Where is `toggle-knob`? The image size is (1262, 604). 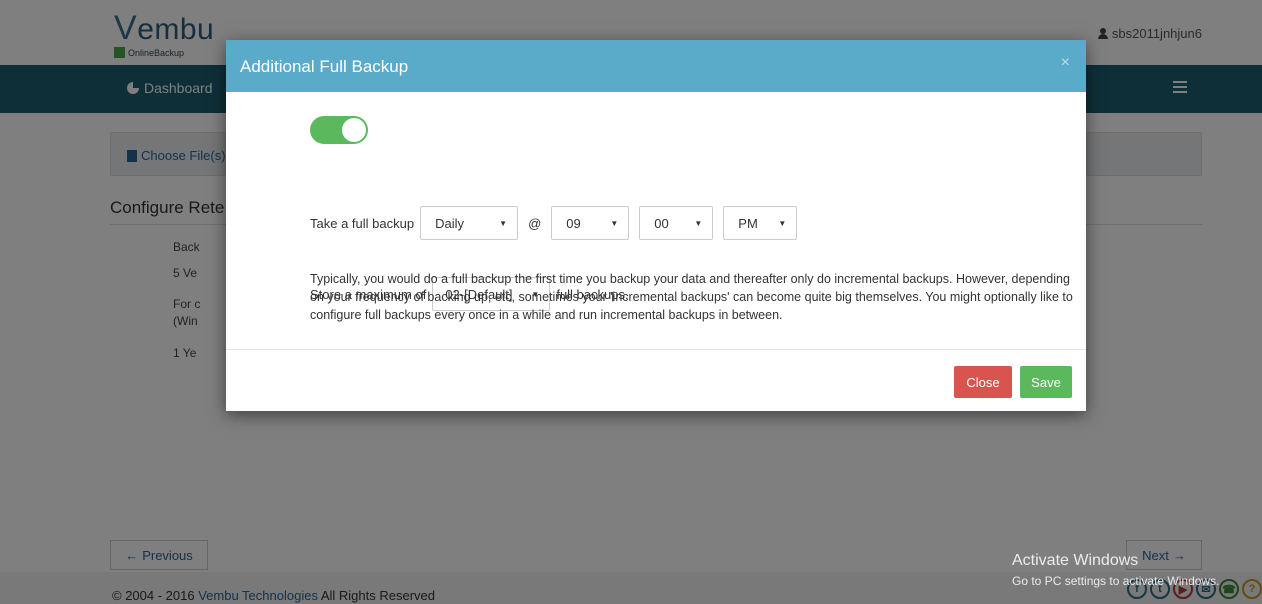
toggle-knob is located at coordinates (354, 130).